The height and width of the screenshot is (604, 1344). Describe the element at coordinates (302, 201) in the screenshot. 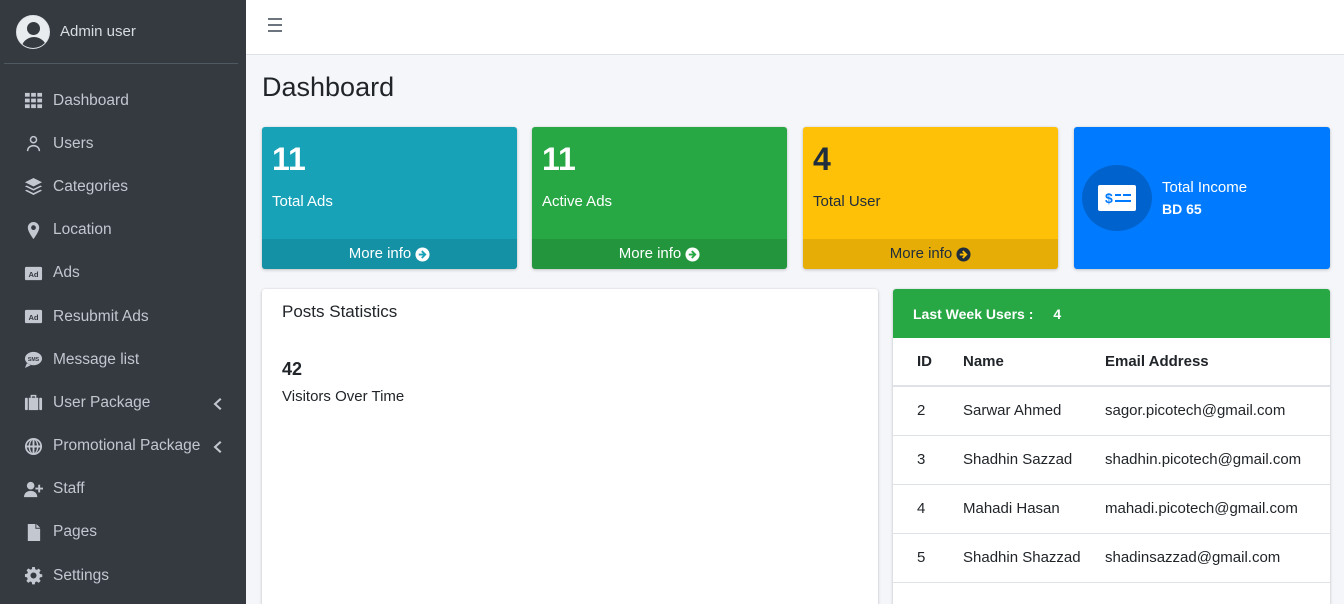

I see `box-label: Total Ads` at that location.